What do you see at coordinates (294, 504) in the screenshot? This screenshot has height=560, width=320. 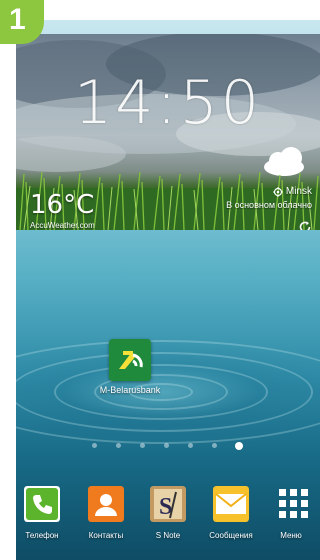 I see `apps-menu-icon` at bounding box center [294, 504].